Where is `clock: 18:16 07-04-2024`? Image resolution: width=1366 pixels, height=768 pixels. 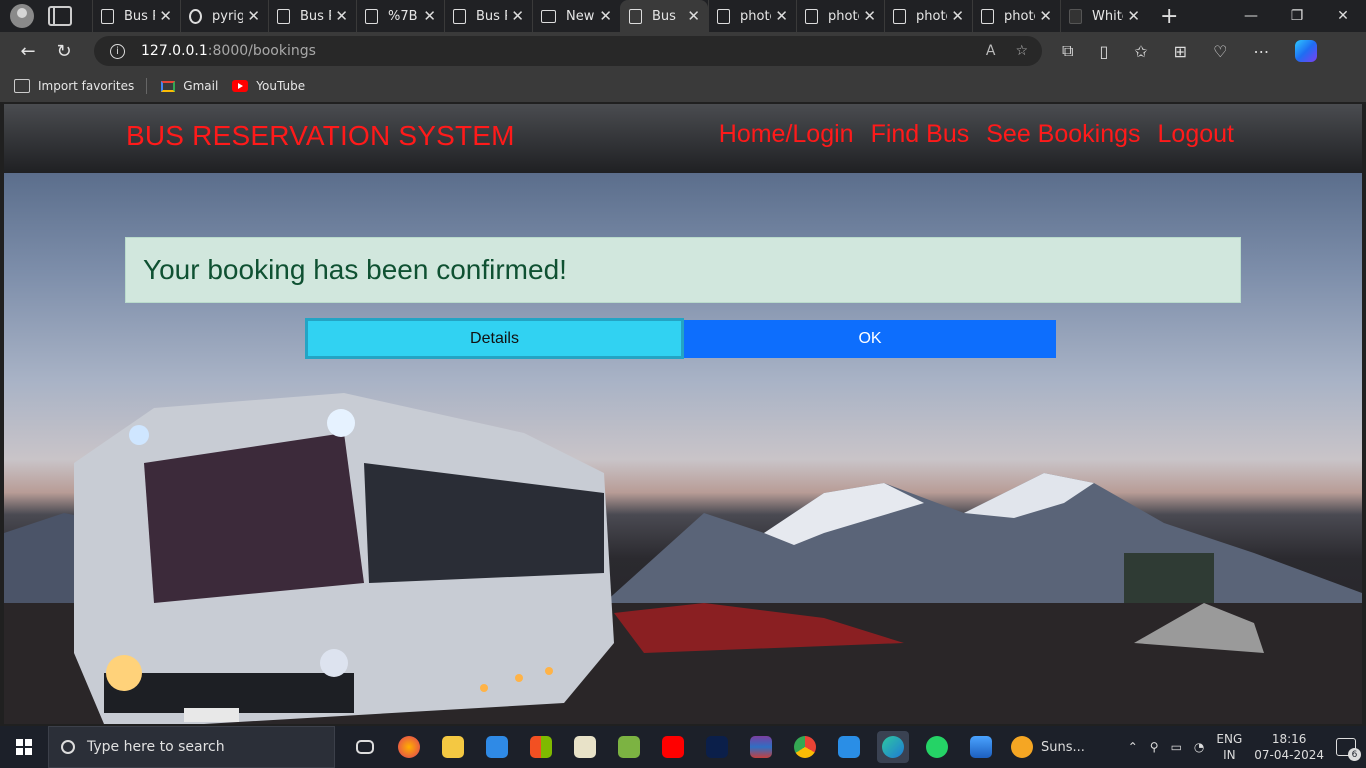 clock: 18:16 07-04-2024 is located at coordinates (1289, 747).